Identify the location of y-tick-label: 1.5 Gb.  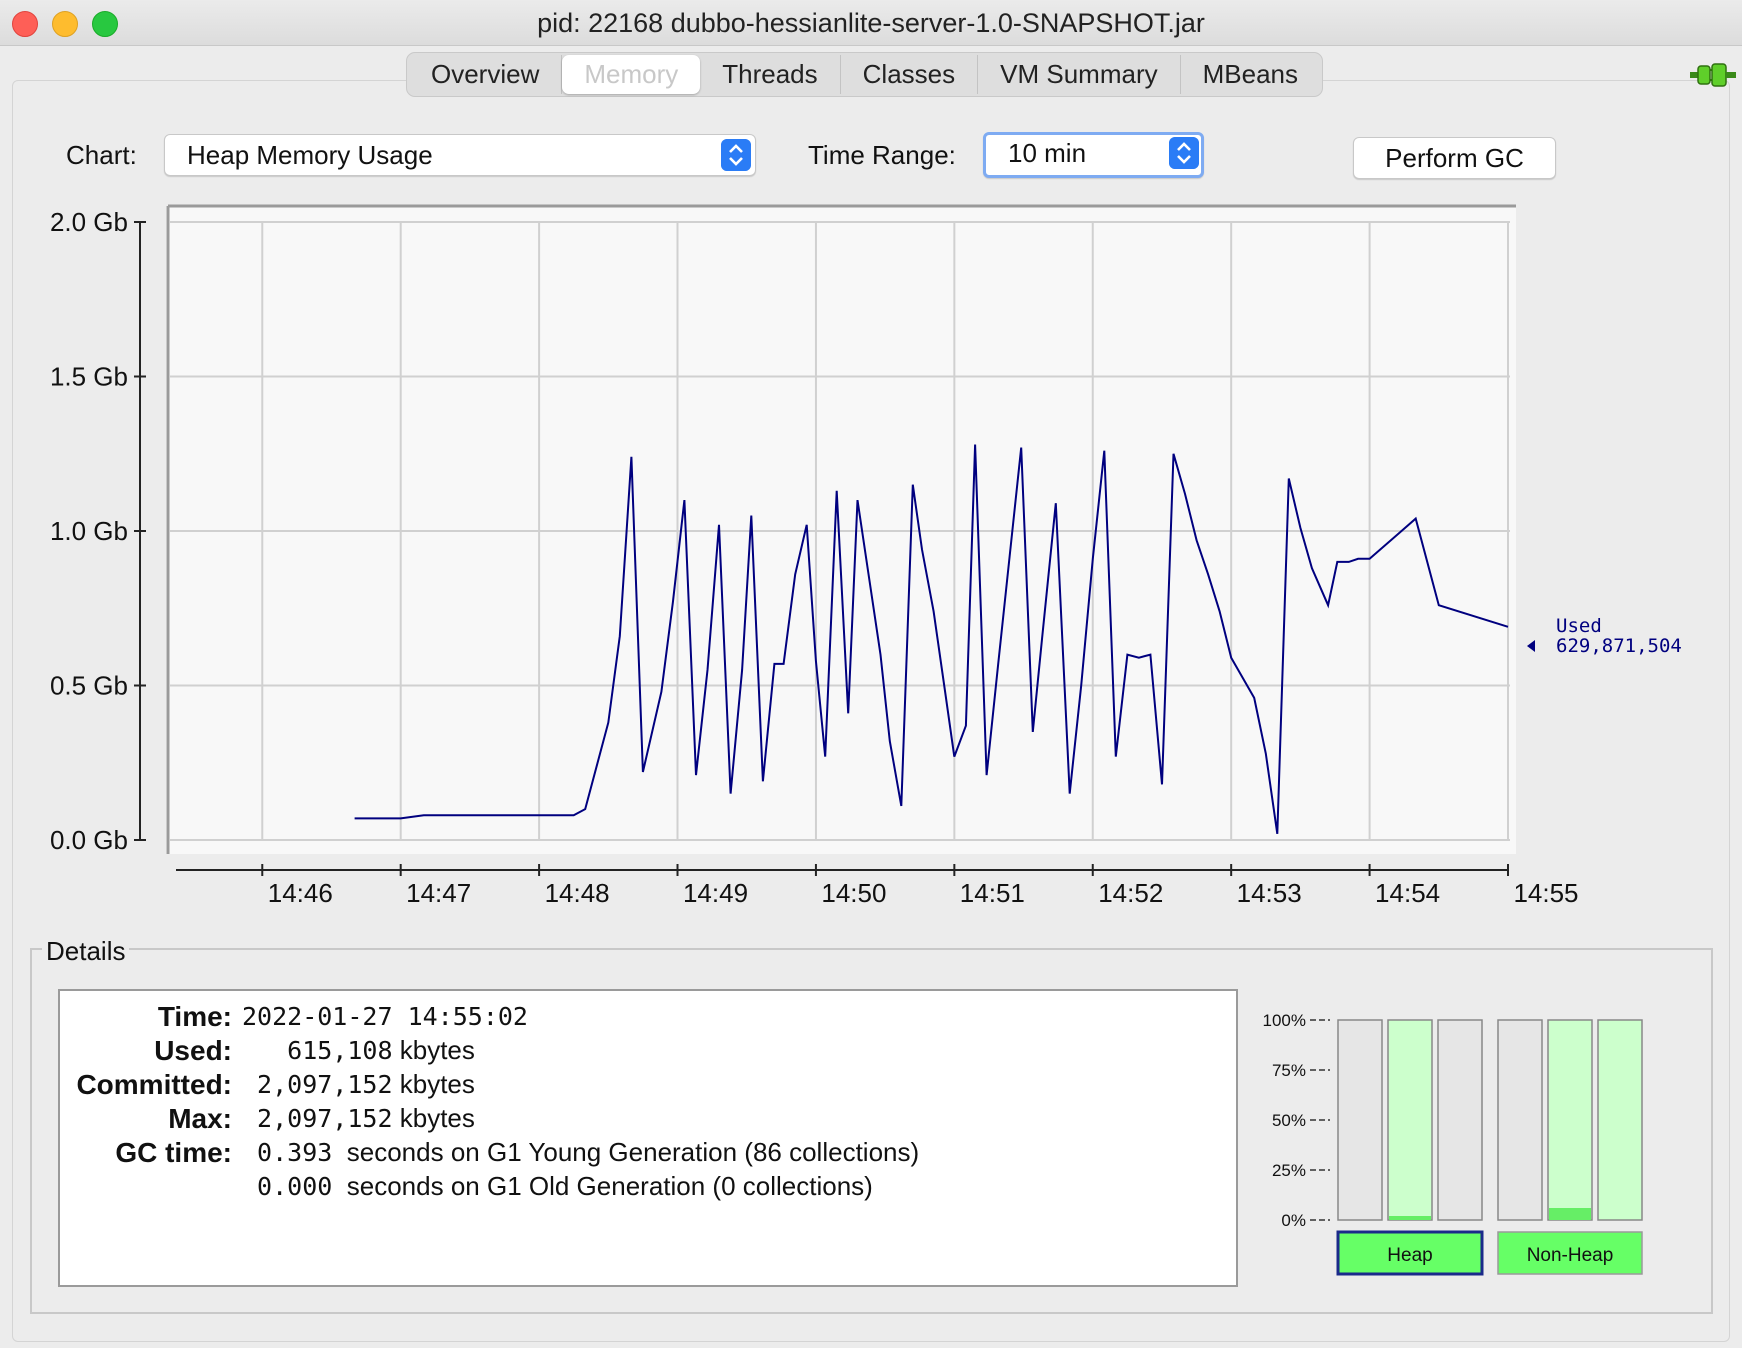
(89, 377).